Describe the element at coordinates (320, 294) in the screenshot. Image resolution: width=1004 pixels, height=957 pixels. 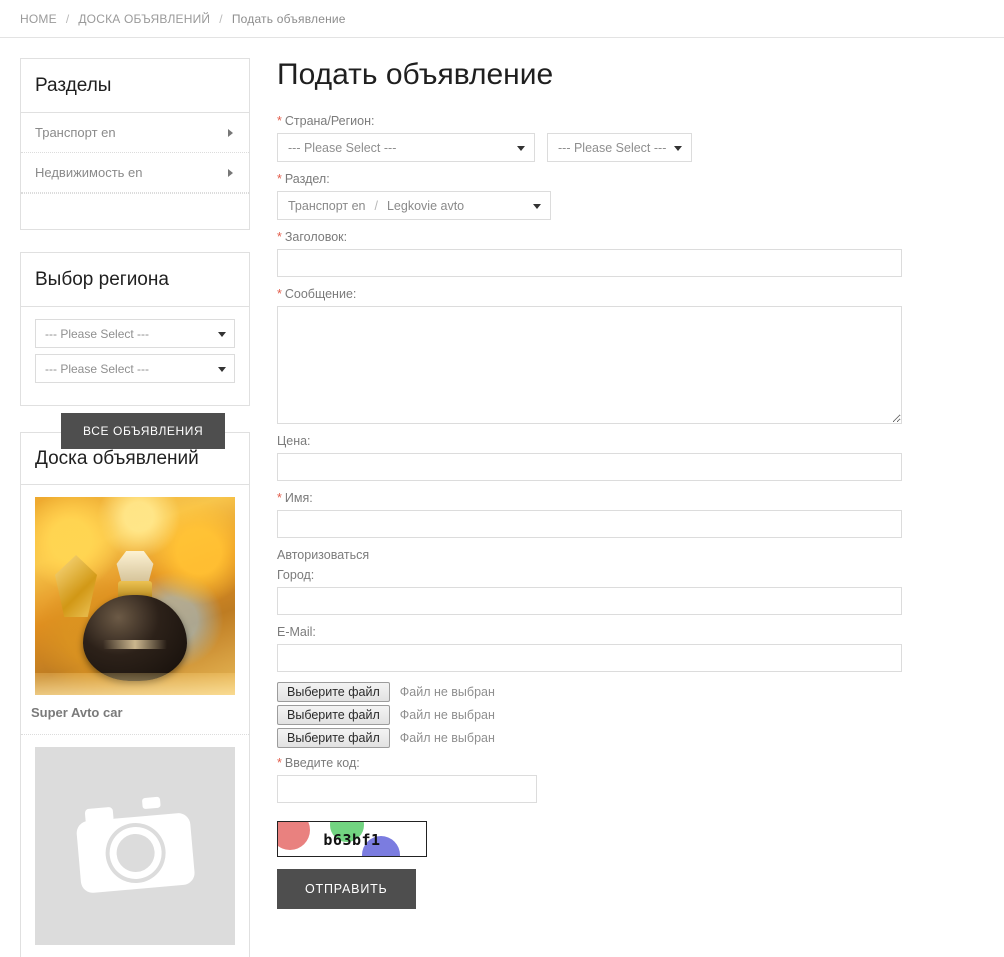
I see `label-message-text: Сообщение:` at that location.